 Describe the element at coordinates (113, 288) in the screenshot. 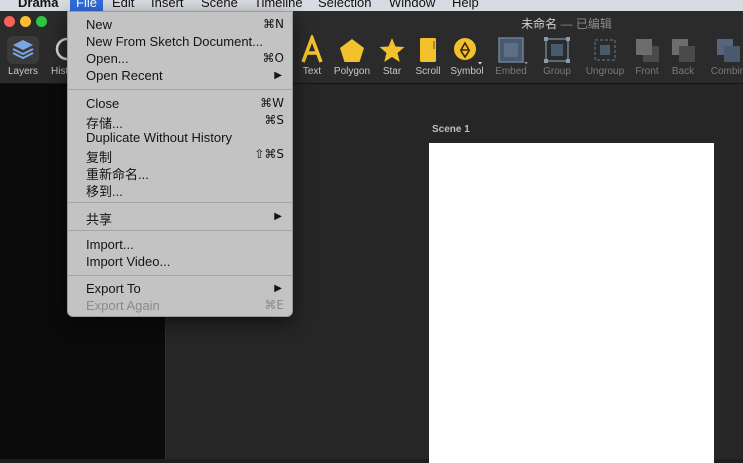

I see `menu-item-label: Export To` at that location.